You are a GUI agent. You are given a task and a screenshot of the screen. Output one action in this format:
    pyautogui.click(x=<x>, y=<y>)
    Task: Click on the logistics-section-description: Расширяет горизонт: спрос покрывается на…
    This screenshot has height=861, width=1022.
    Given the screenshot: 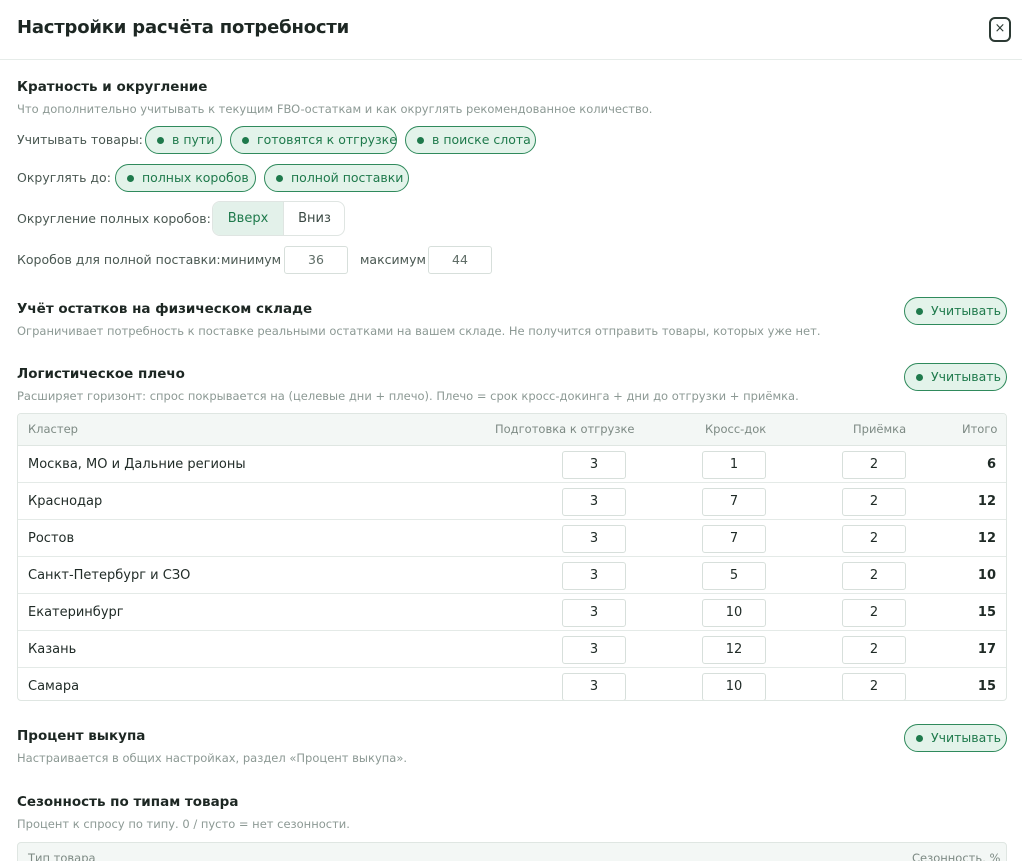 What is the action you would take?
    pyautogui.click(x=408, y=396)
    